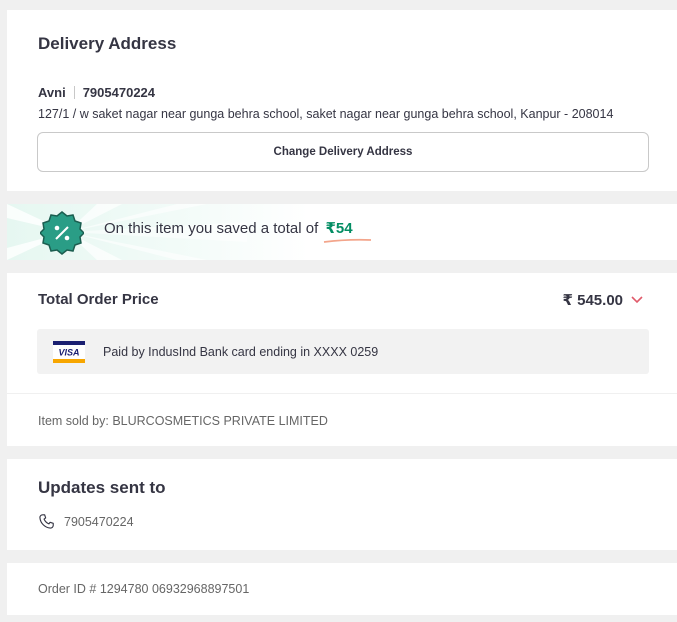  I want to click on savings-text: On this item you saved a total of, so click(211, 228).